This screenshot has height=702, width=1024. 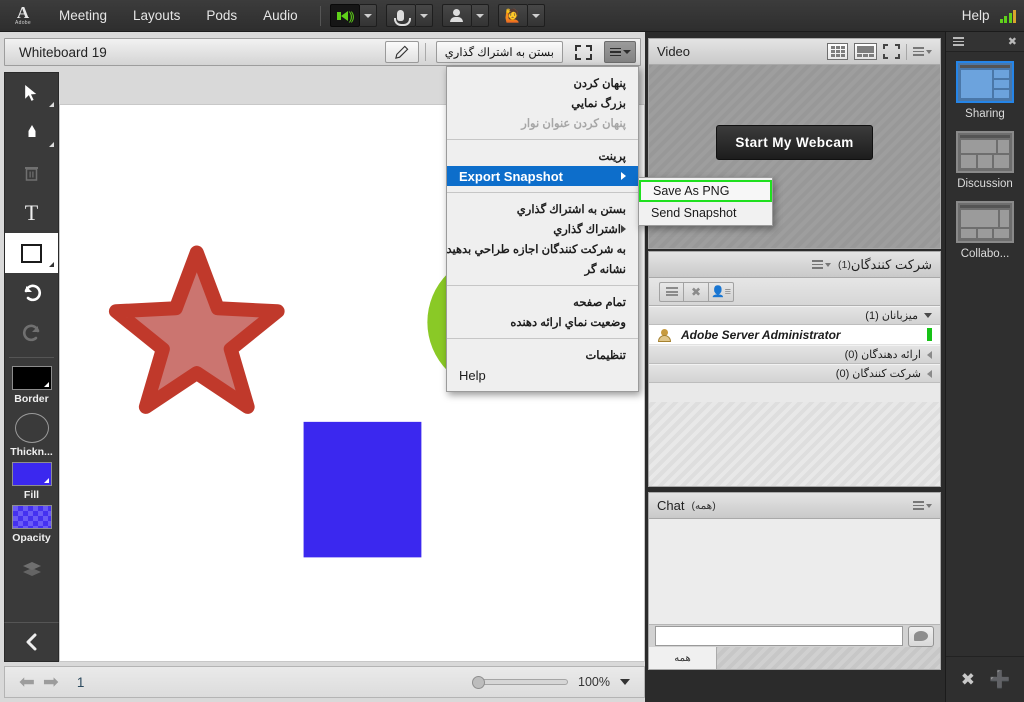 What do you see at coordinates (51, 682) in the screenshot?
I see `next-page-icon: ➡` at bounding box center [51, 682].